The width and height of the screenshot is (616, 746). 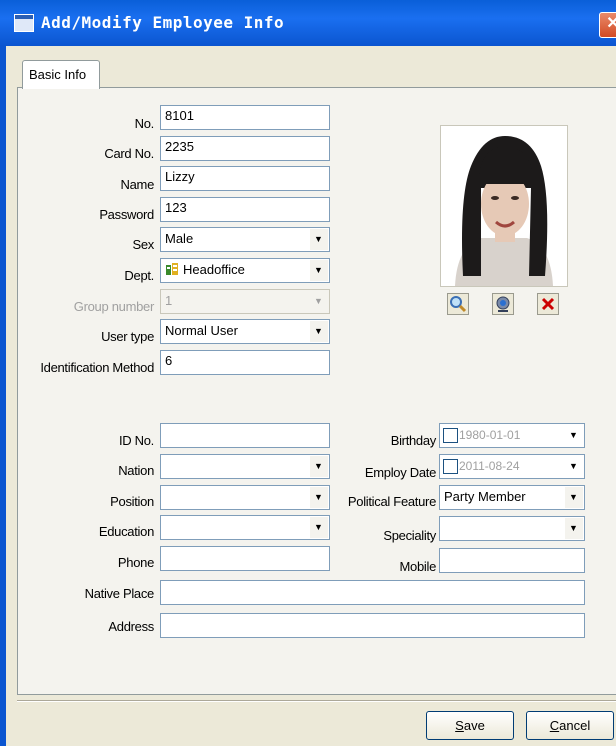 I want to click on user-type-value: Normal User, so click(x=201, y=330).